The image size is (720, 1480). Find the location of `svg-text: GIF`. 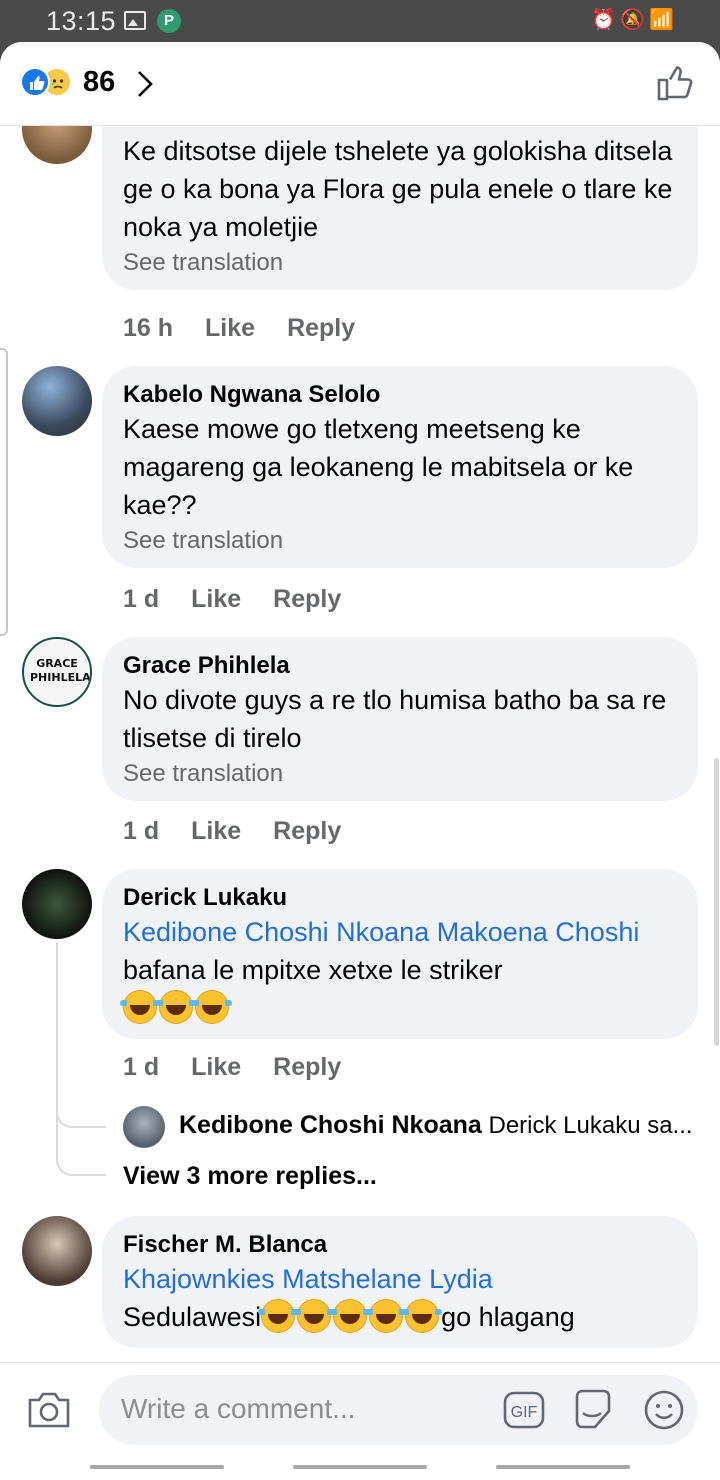

svg-text: GIF is located at coordinates (524, 1412).